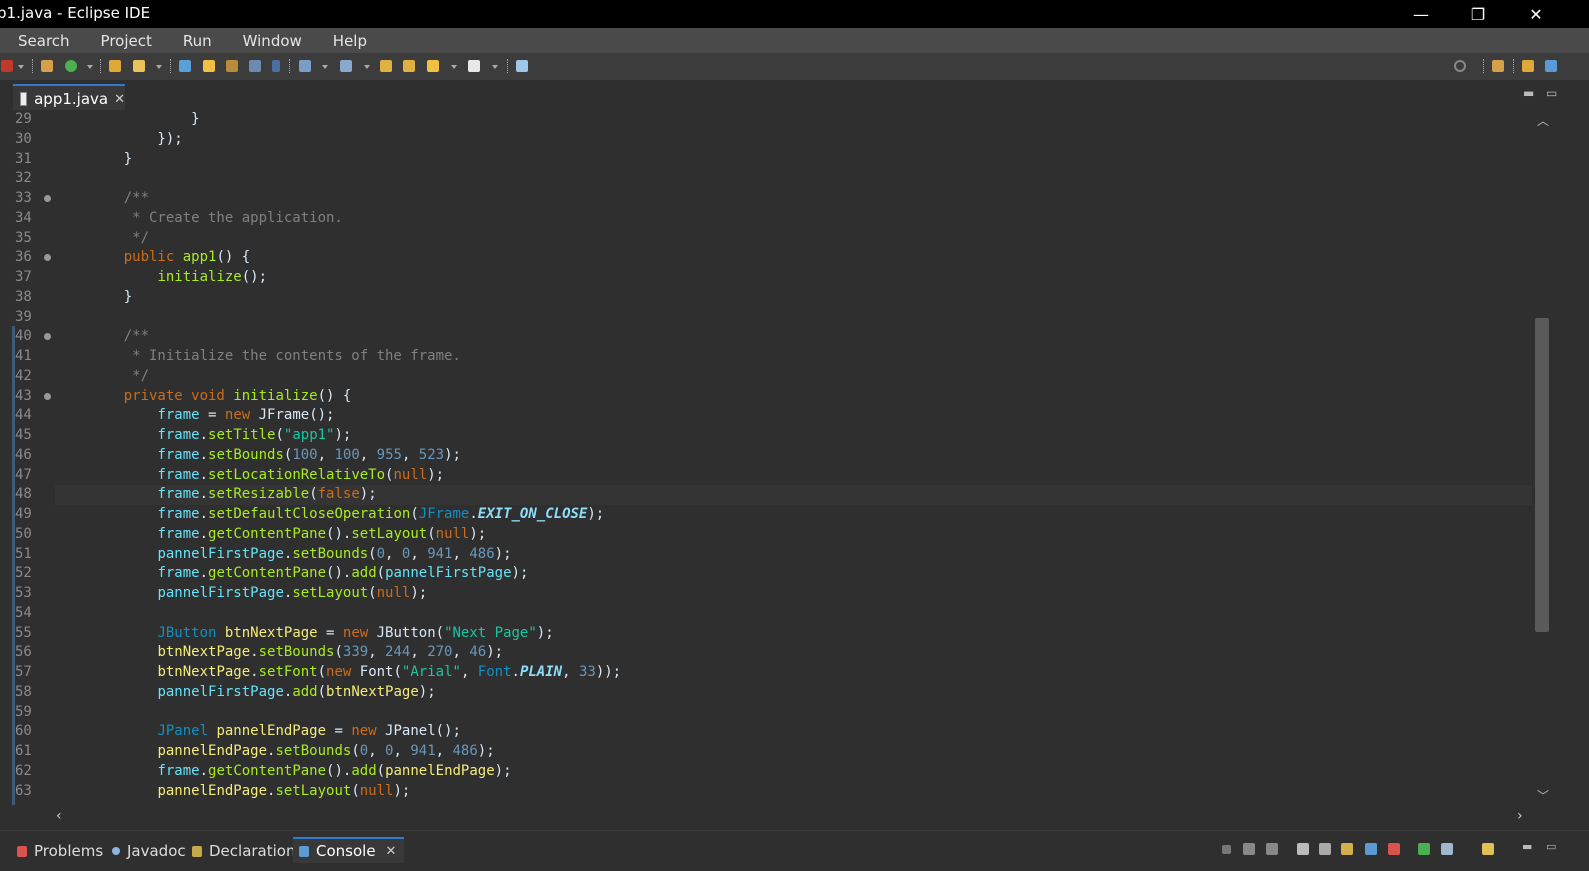 The image size is (1589, 871). What do you see at coordinates (1460, 66) in the screenshot?
I see `search-icon` at bounding box center [1460, 66].